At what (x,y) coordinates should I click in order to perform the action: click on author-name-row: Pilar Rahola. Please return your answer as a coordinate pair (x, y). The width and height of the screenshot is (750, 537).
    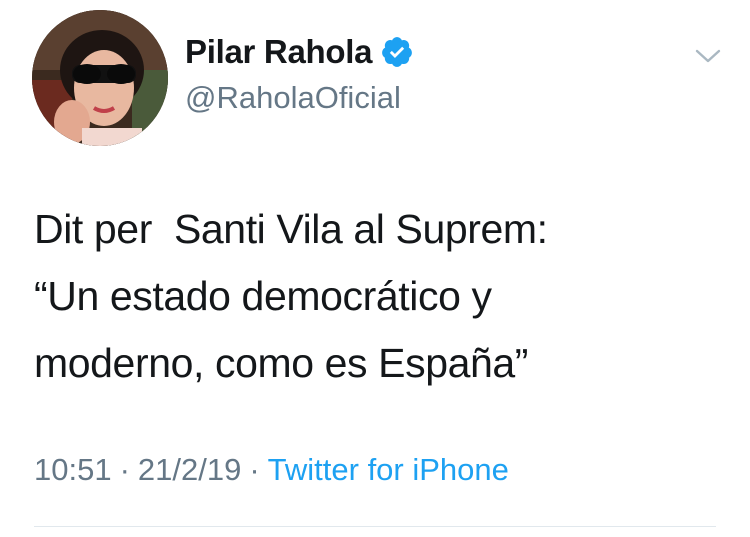
    Looking at the image, I should click on (299, 52).